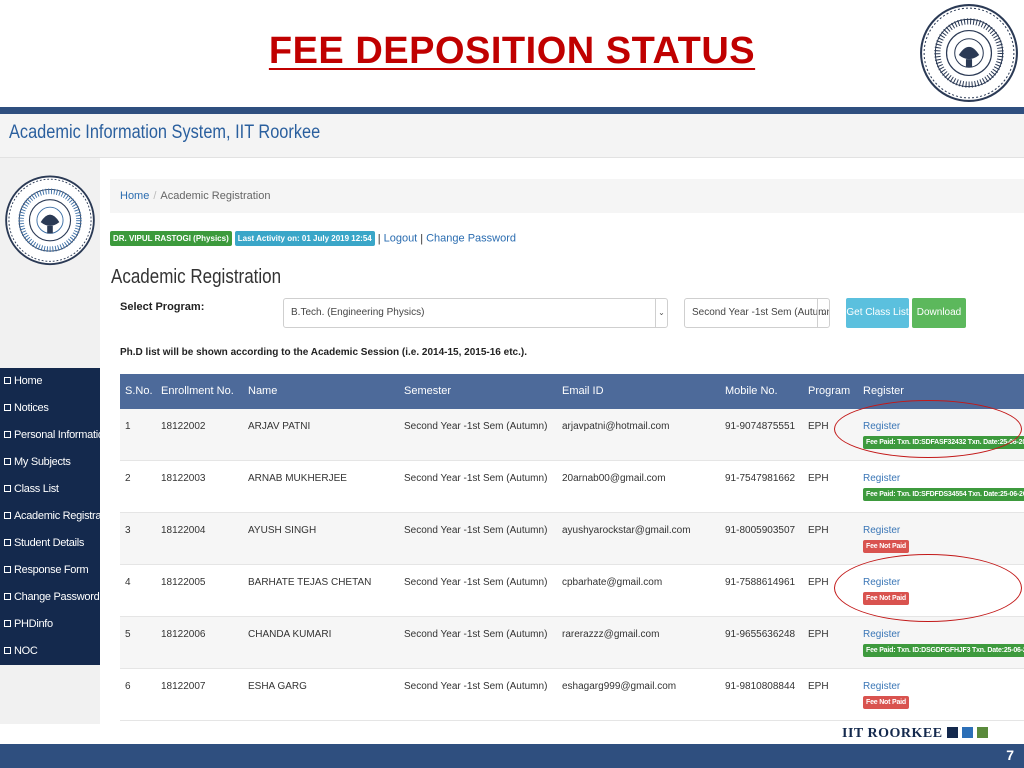 This screenshot has width=1024, height=768. Describe the element at coordinates (50, 435) in the screenshot. I see `sidebar-item-personal-information: Personal Information` at that location.